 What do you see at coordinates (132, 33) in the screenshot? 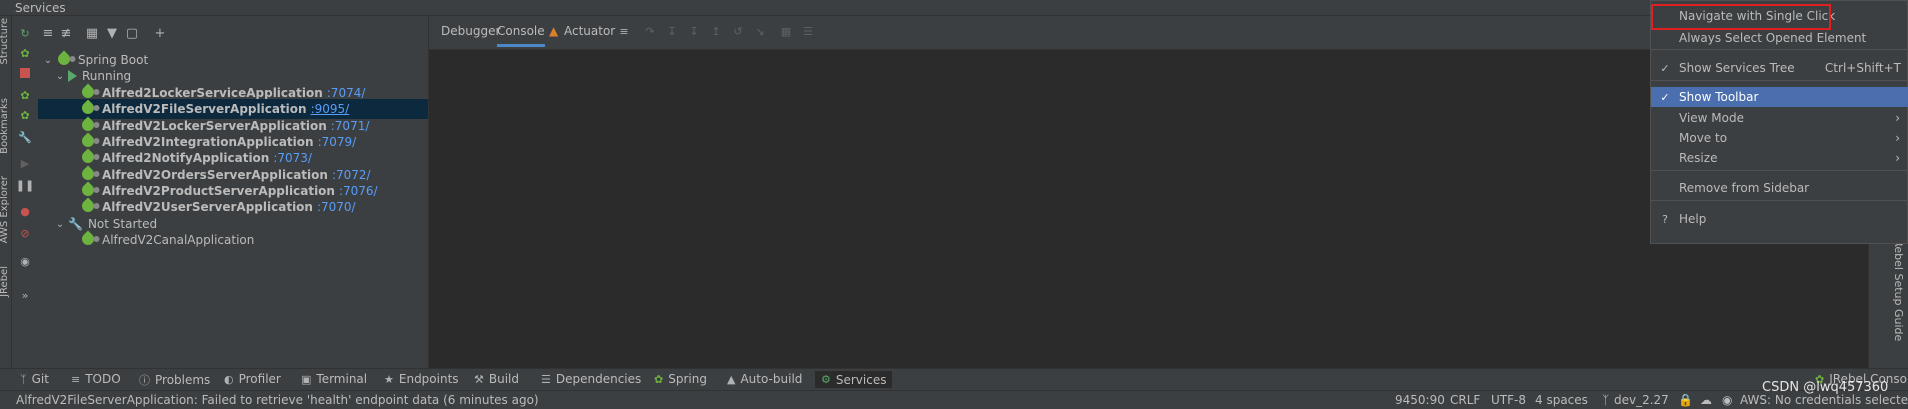
I see `new-tab-icon: ▢` at bounding box center [132, 33].